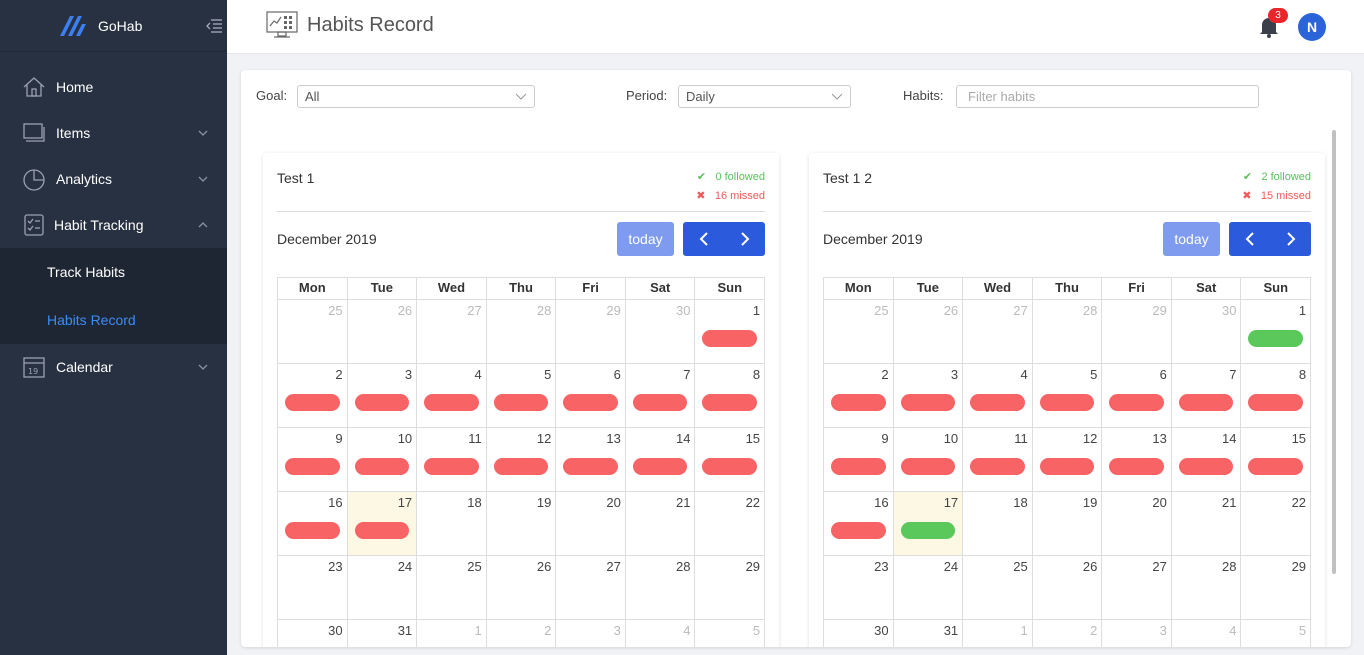 The width and height of the screenshot is (1364, 655). Describe the element at coordinates (416, 96) in the screenshot. I see `goal-select: All` at that location.